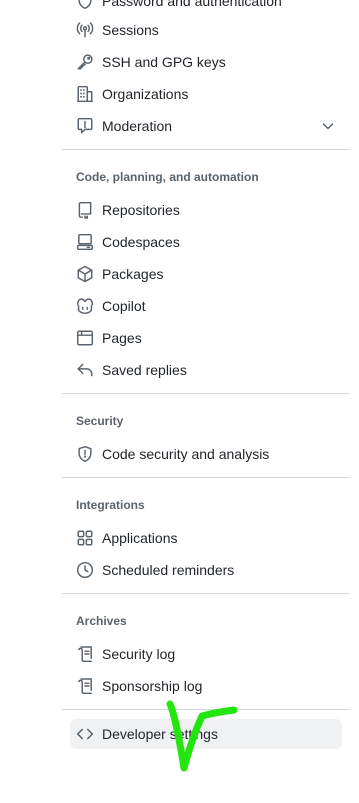  What do you see at coordinates (206, 654) in the screenshot?
I see `sidebar-item-security-log: Security log` at bounding box center [206, 654].